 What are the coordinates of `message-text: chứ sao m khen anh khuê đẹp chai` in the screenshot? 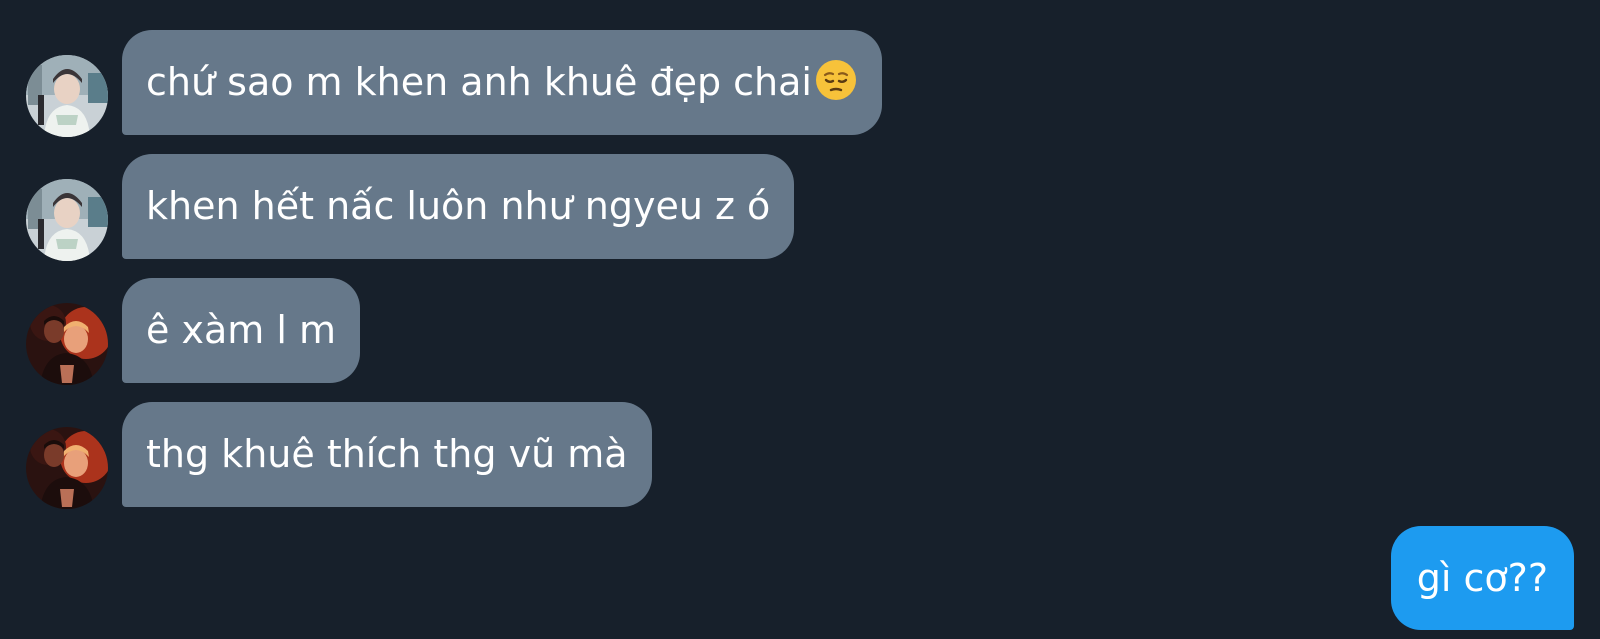 It's located at (479, 82).